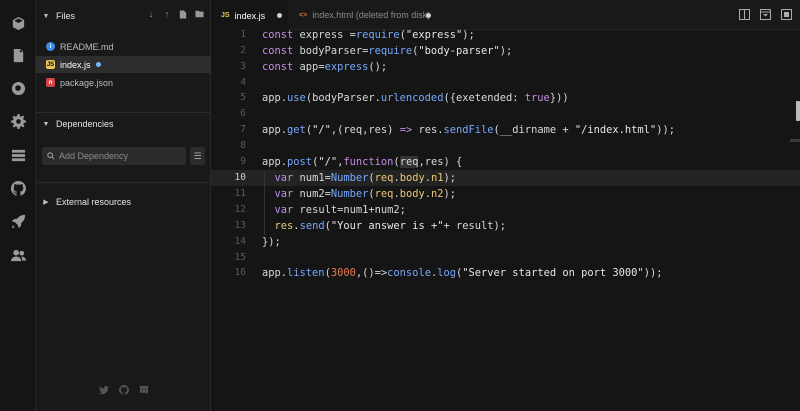 The height and width of the screenshot is (411, 800). What do you see at coordinates (199, 14) in the screenshot?
I see `new-folder-icon` at bounding box center [199, 14].